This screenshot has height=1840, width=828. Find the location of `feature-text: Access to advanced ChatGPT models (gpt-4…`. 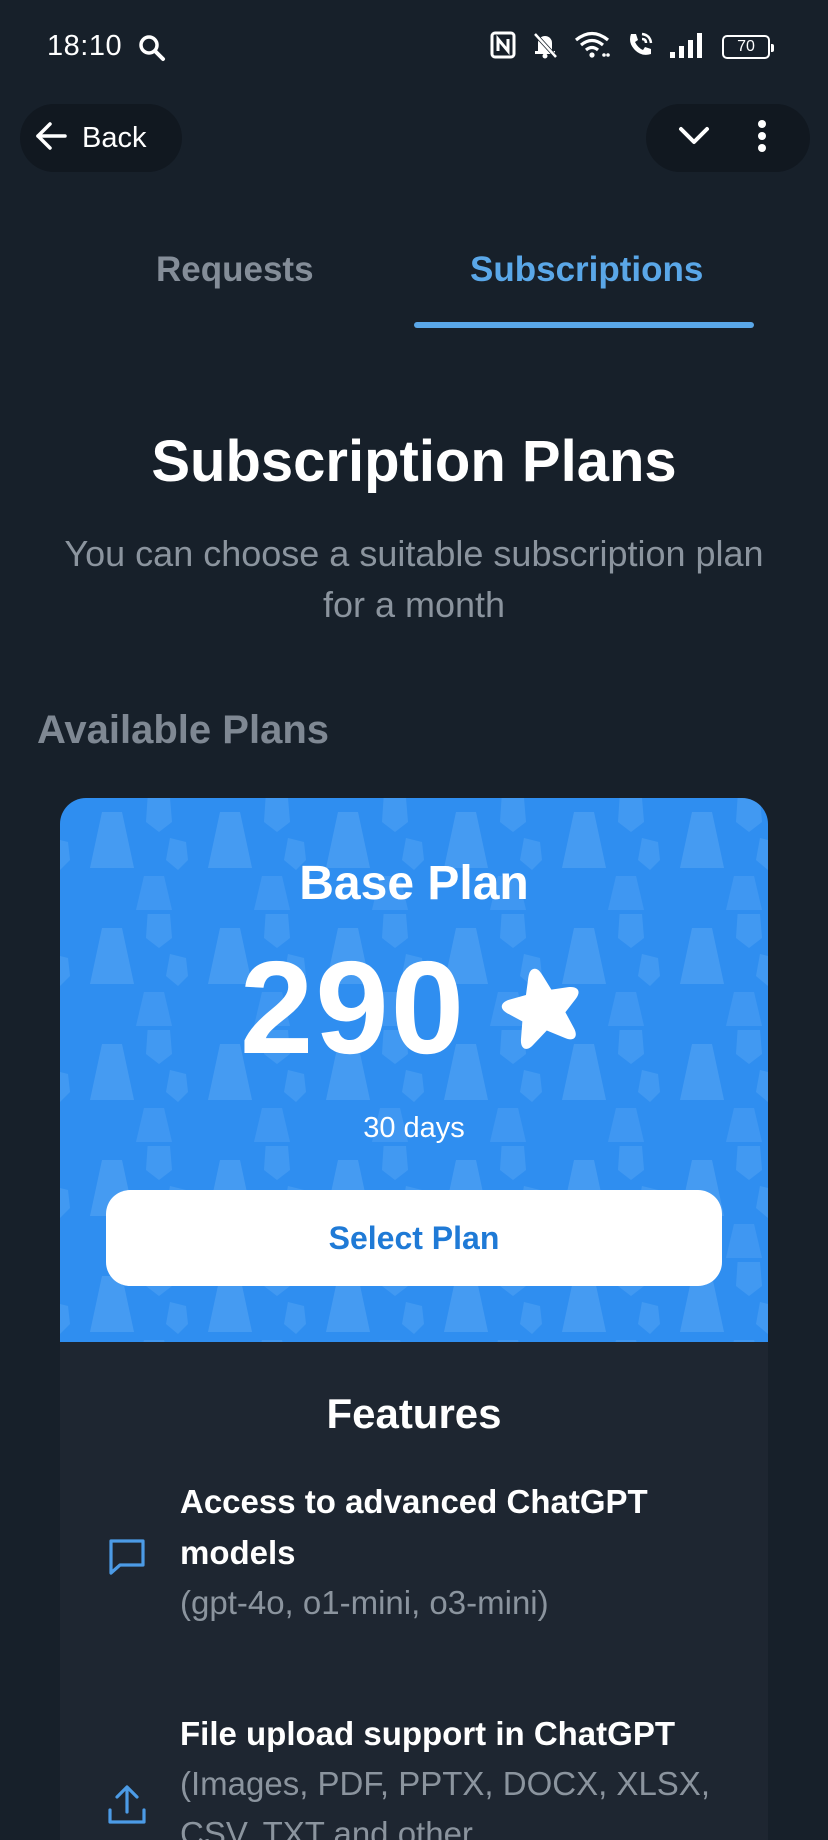

feature-text: Access to advanced ChatGPT models (gpt-4… is located at coordinates (460, 1552).